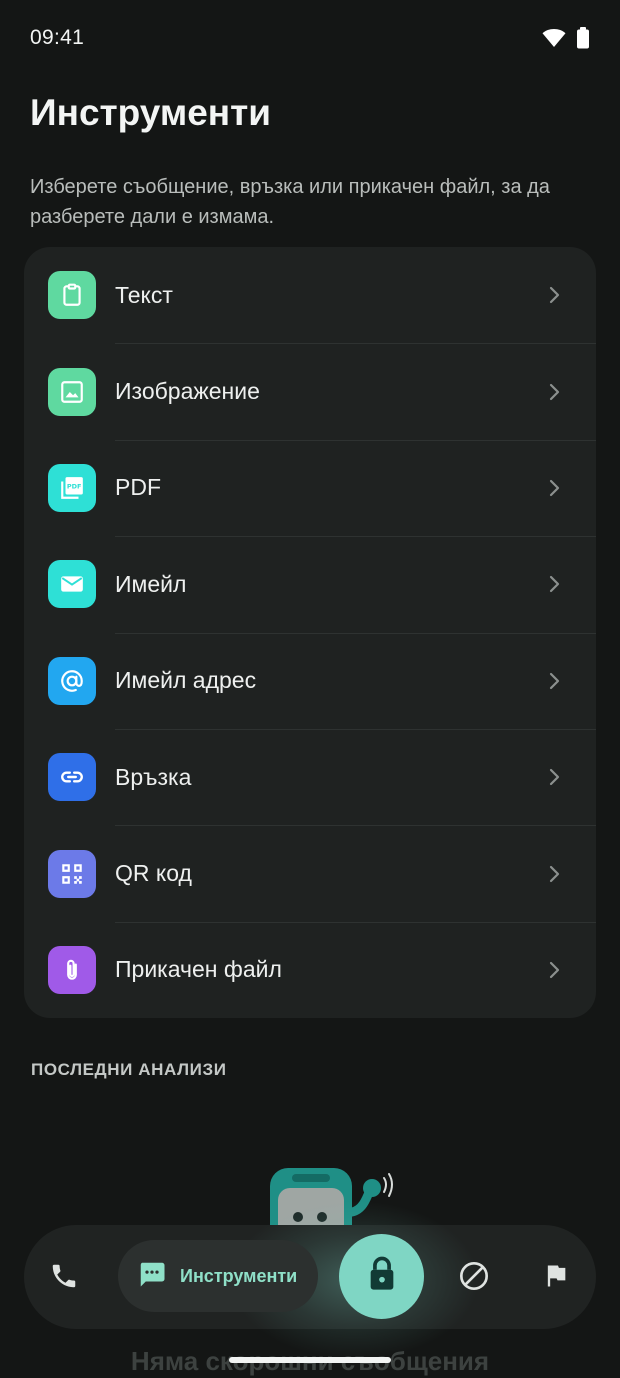 This screenshot has width=620, height=1378. Describe the element at coordinates (187, 391) in the screenshot. I see `tool-label: Изображение` at that location.